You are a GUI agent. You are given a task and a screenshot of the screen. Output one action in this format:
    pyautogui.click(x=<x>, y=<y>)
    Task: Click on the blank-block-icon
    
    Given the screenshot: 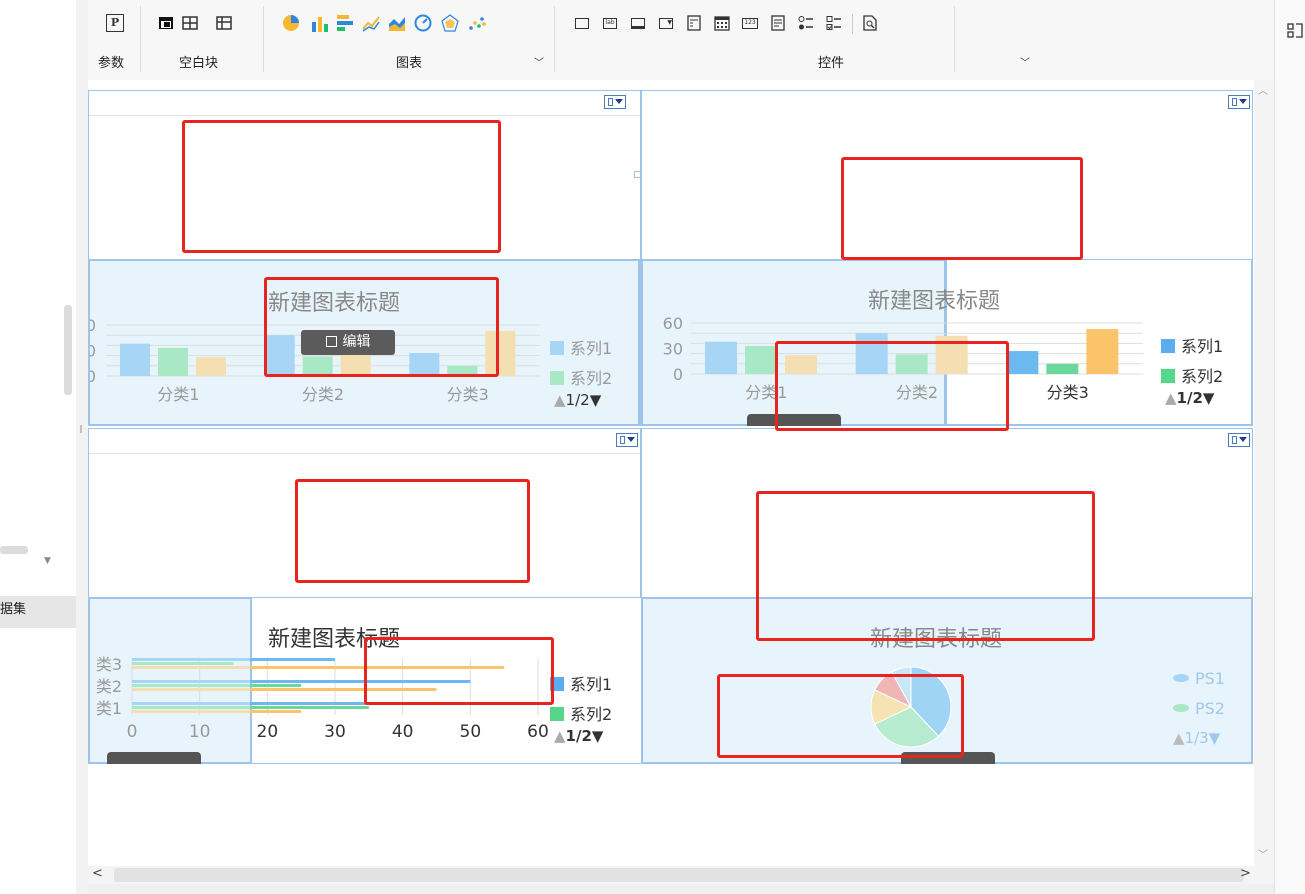 What is the action you would take?
    pyautogui.click(x=166, y=23)
    